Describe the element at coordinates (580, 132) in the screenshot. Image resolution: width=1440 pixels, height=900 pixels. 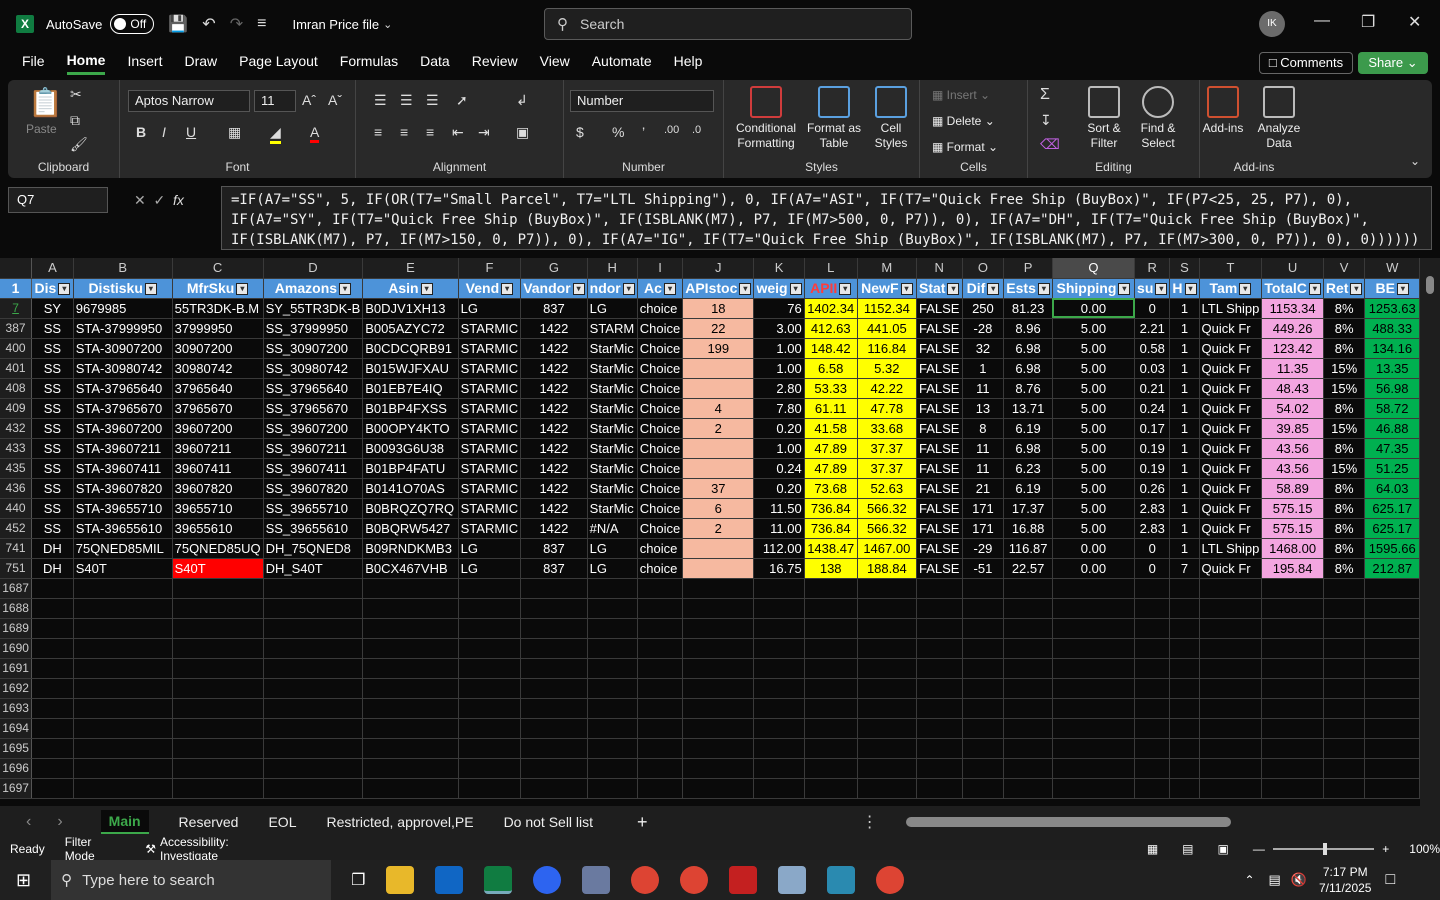
I see `currency-icon: $` at that location.